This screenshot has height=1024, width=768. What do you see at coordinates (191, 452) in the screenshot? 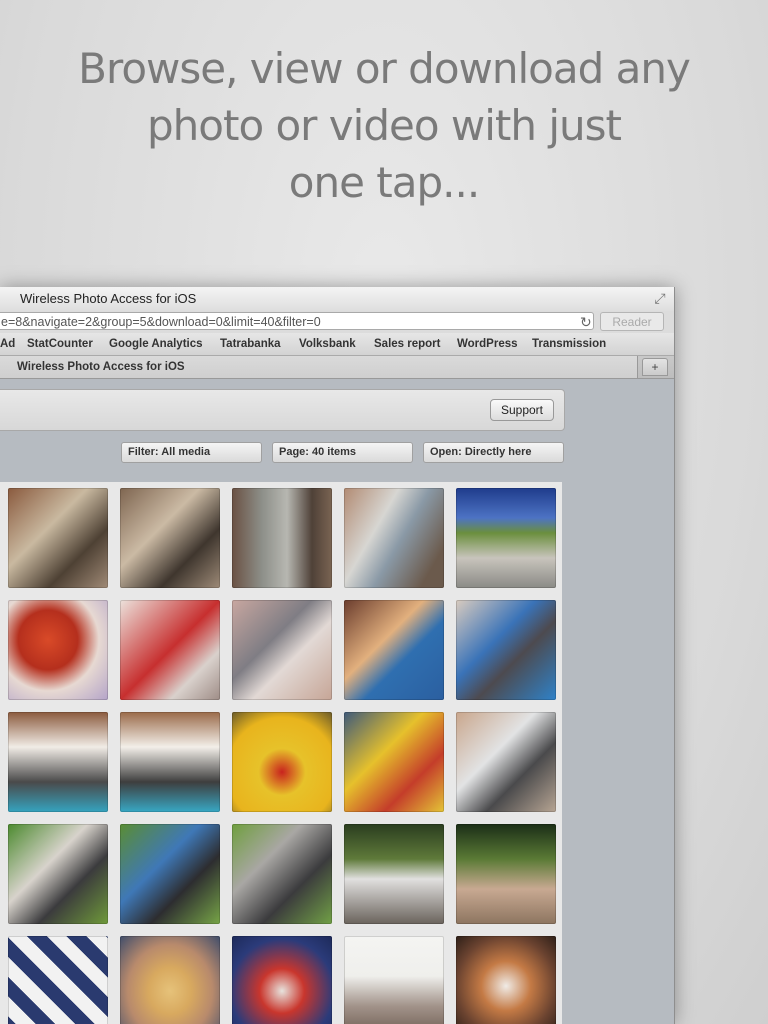
I see `filter-media-select: Filter: All media` at bounding box center [191, 452].